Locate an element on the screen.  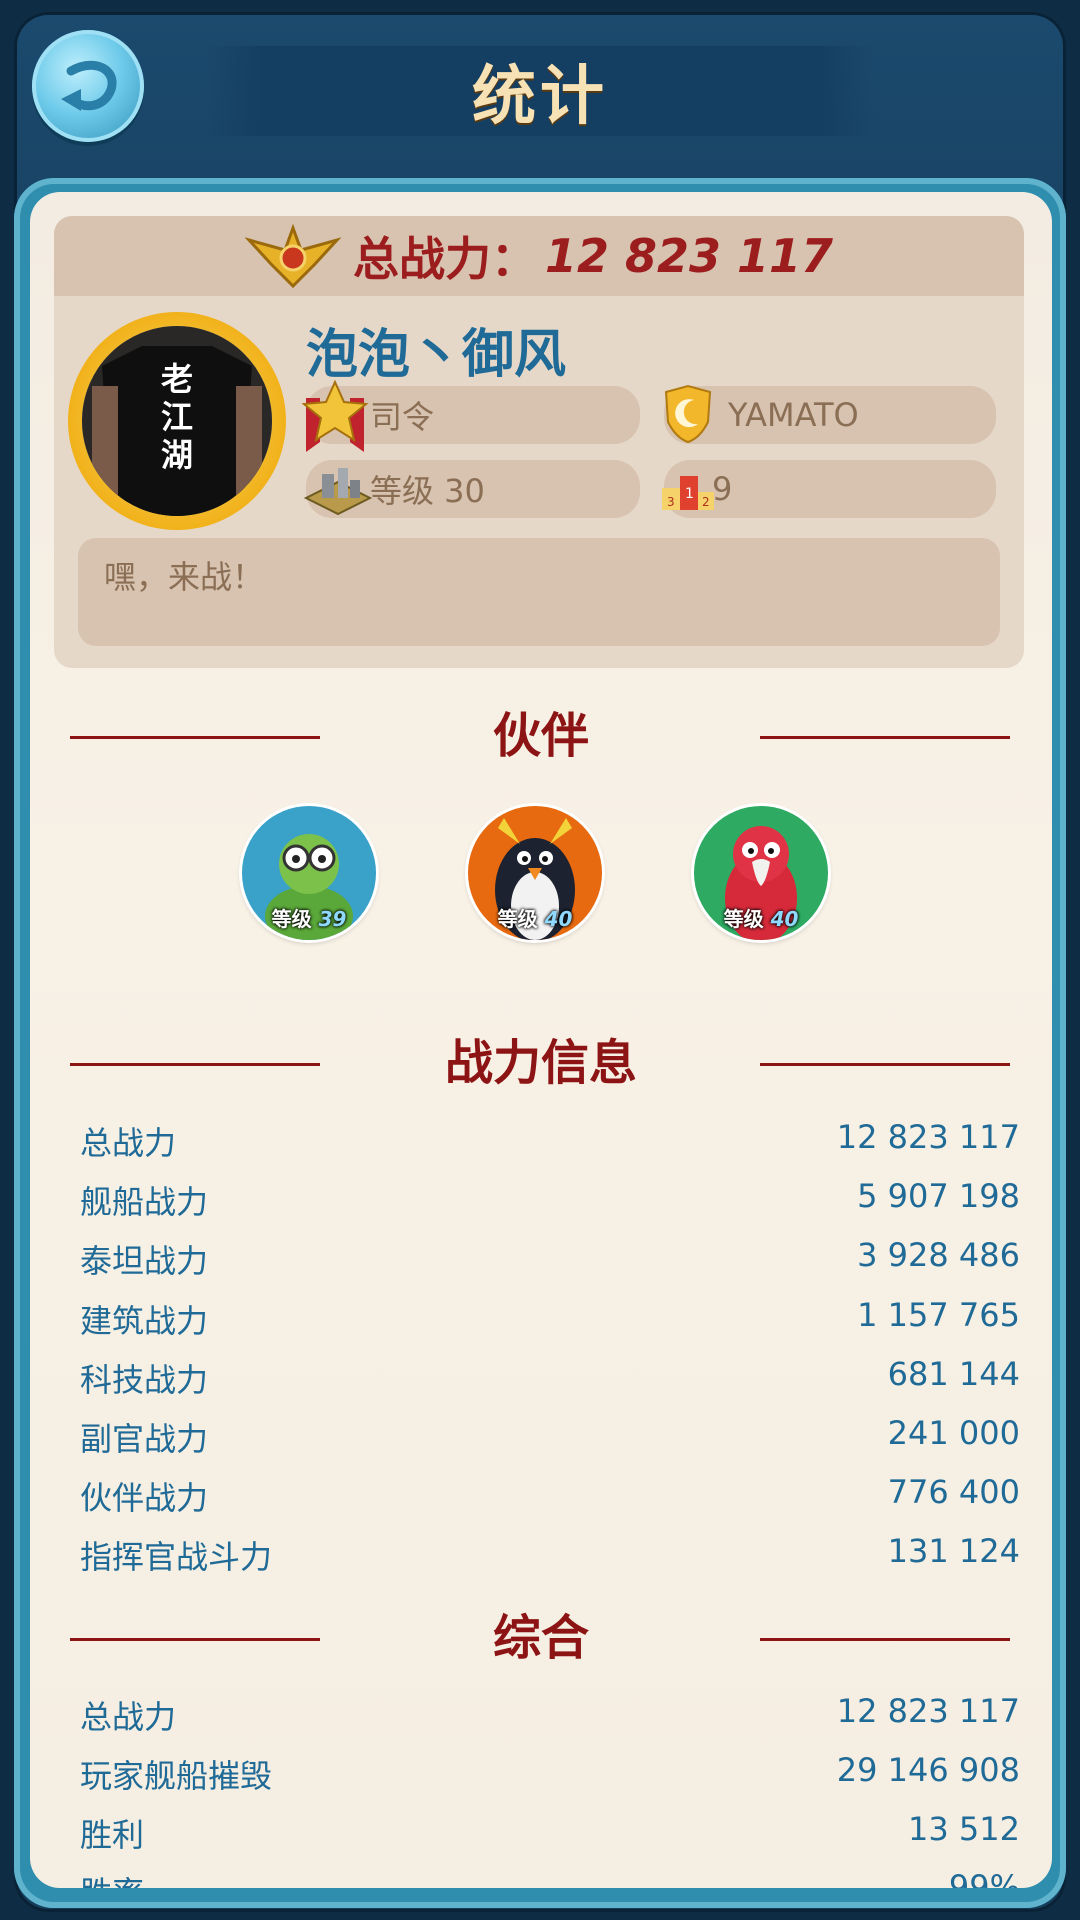
svg-text: 2 is located at coordinates (706, 502).